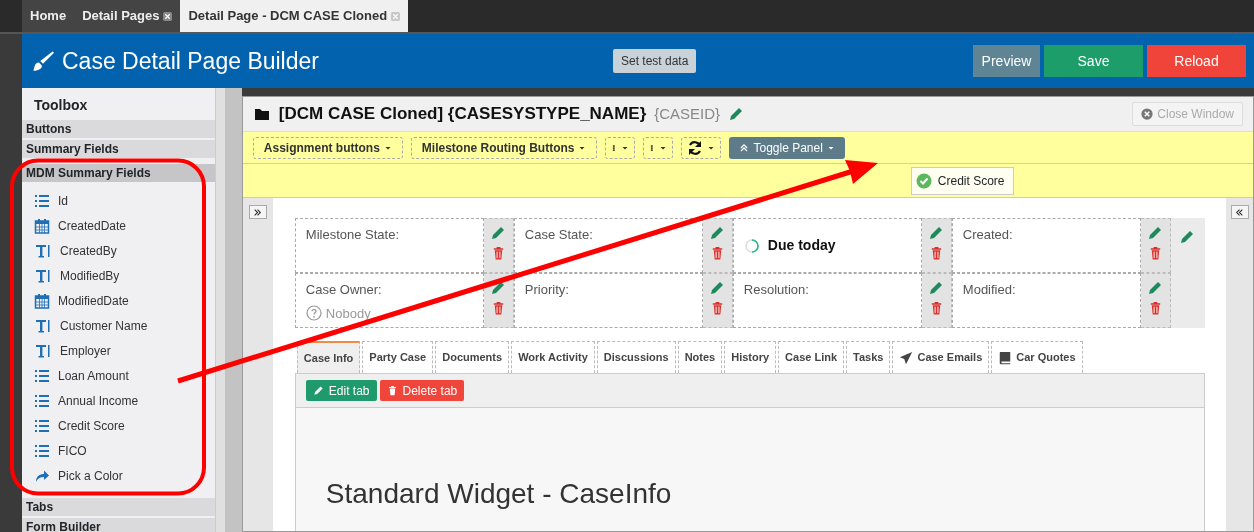 The width and height of the screenshot is (1254, 532). Describe the element at coordinates (118, 400) in the screenshot. I see `toolbox-item: Annual Income` at that location.